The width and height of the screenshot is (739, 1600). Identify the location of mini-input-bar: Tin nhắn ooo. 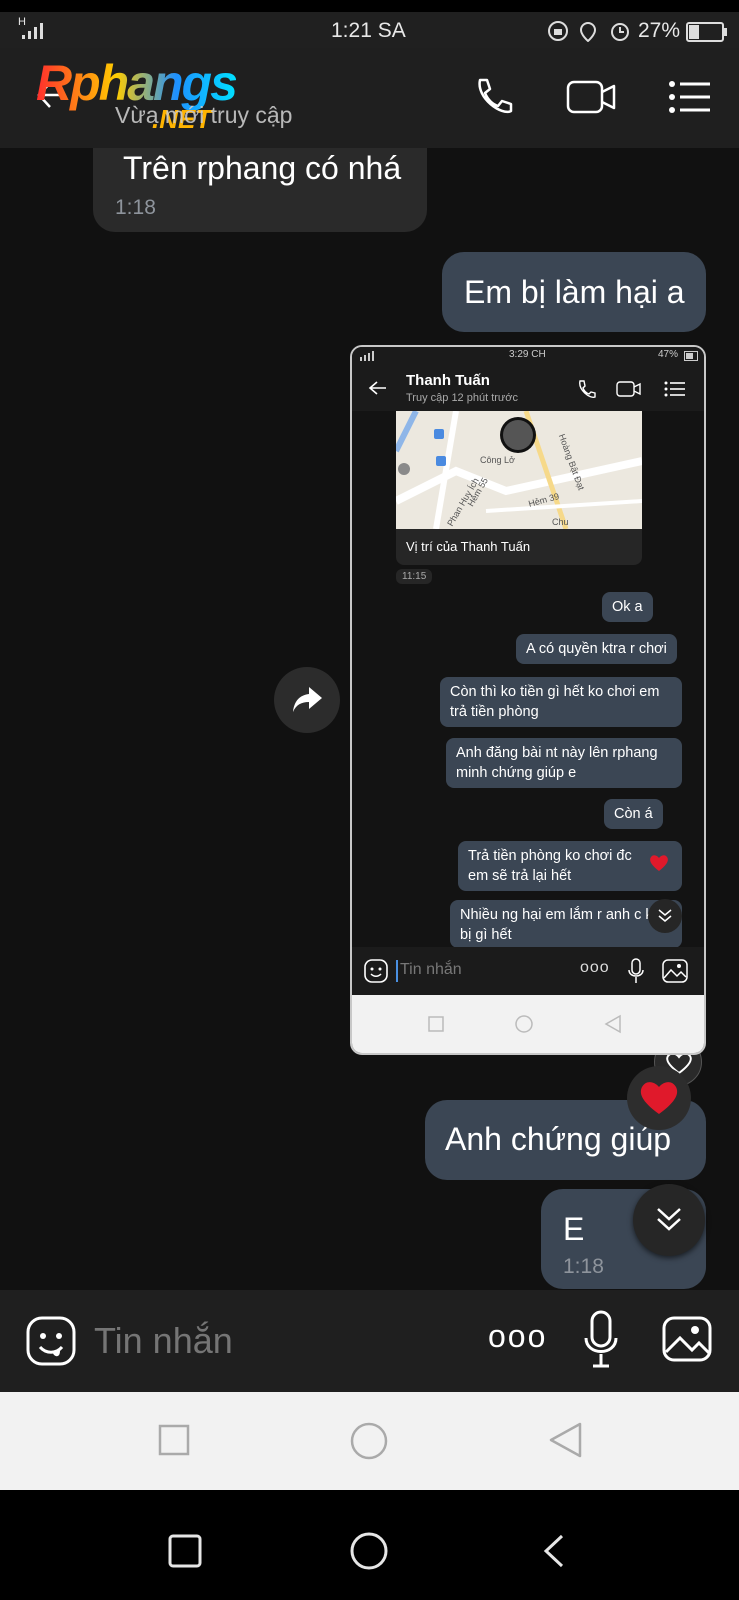
(528, 971).